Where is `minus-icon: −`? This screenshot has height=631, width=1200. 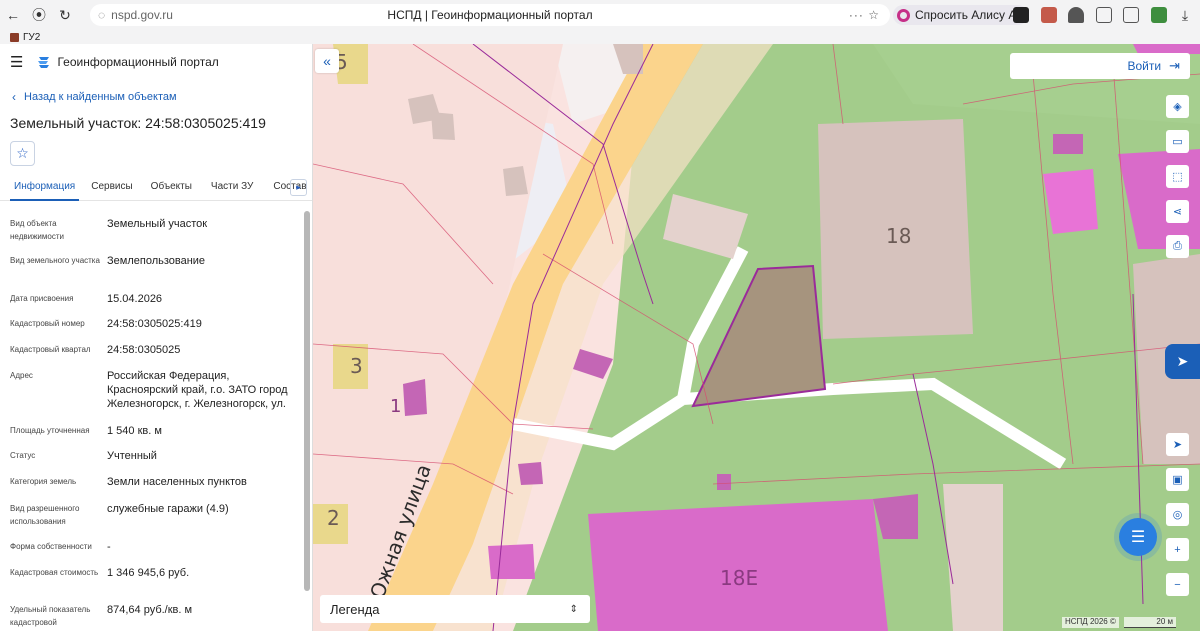
minus-icon: − is located at coordinates (1177, 584).